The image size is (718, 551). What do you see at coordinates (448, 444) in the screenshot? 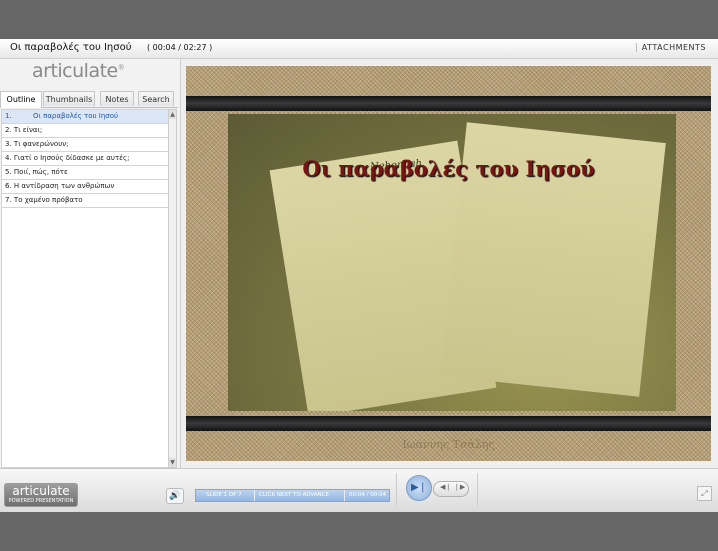
I see `slide-footer-text: Ιωάννης Τσάλης` at bounding box center [448, 444].